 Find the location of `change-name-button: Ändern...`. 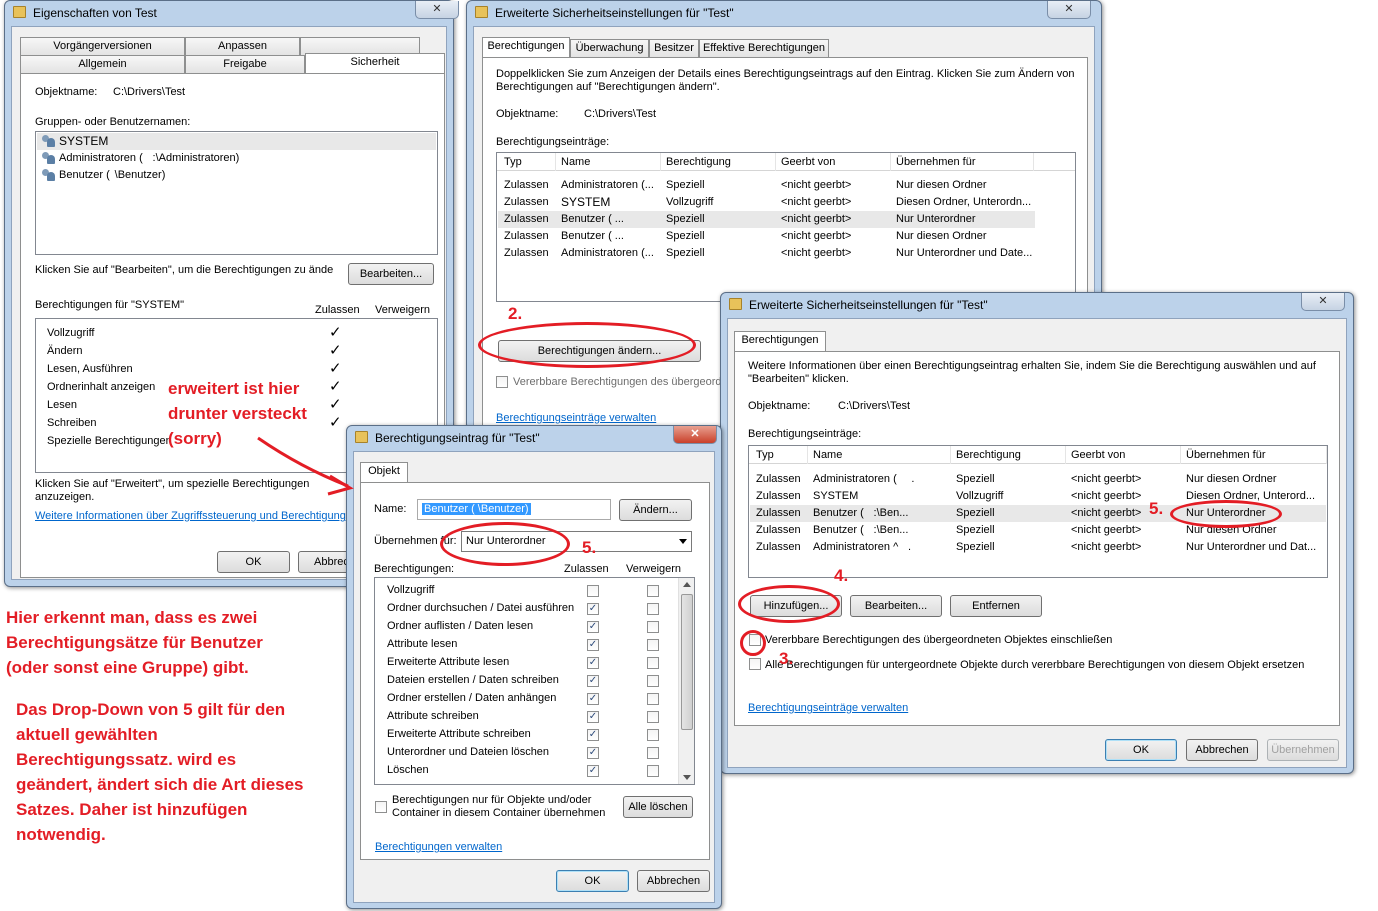

change-name-button: Ändern... is located at coordinates (655, 510).